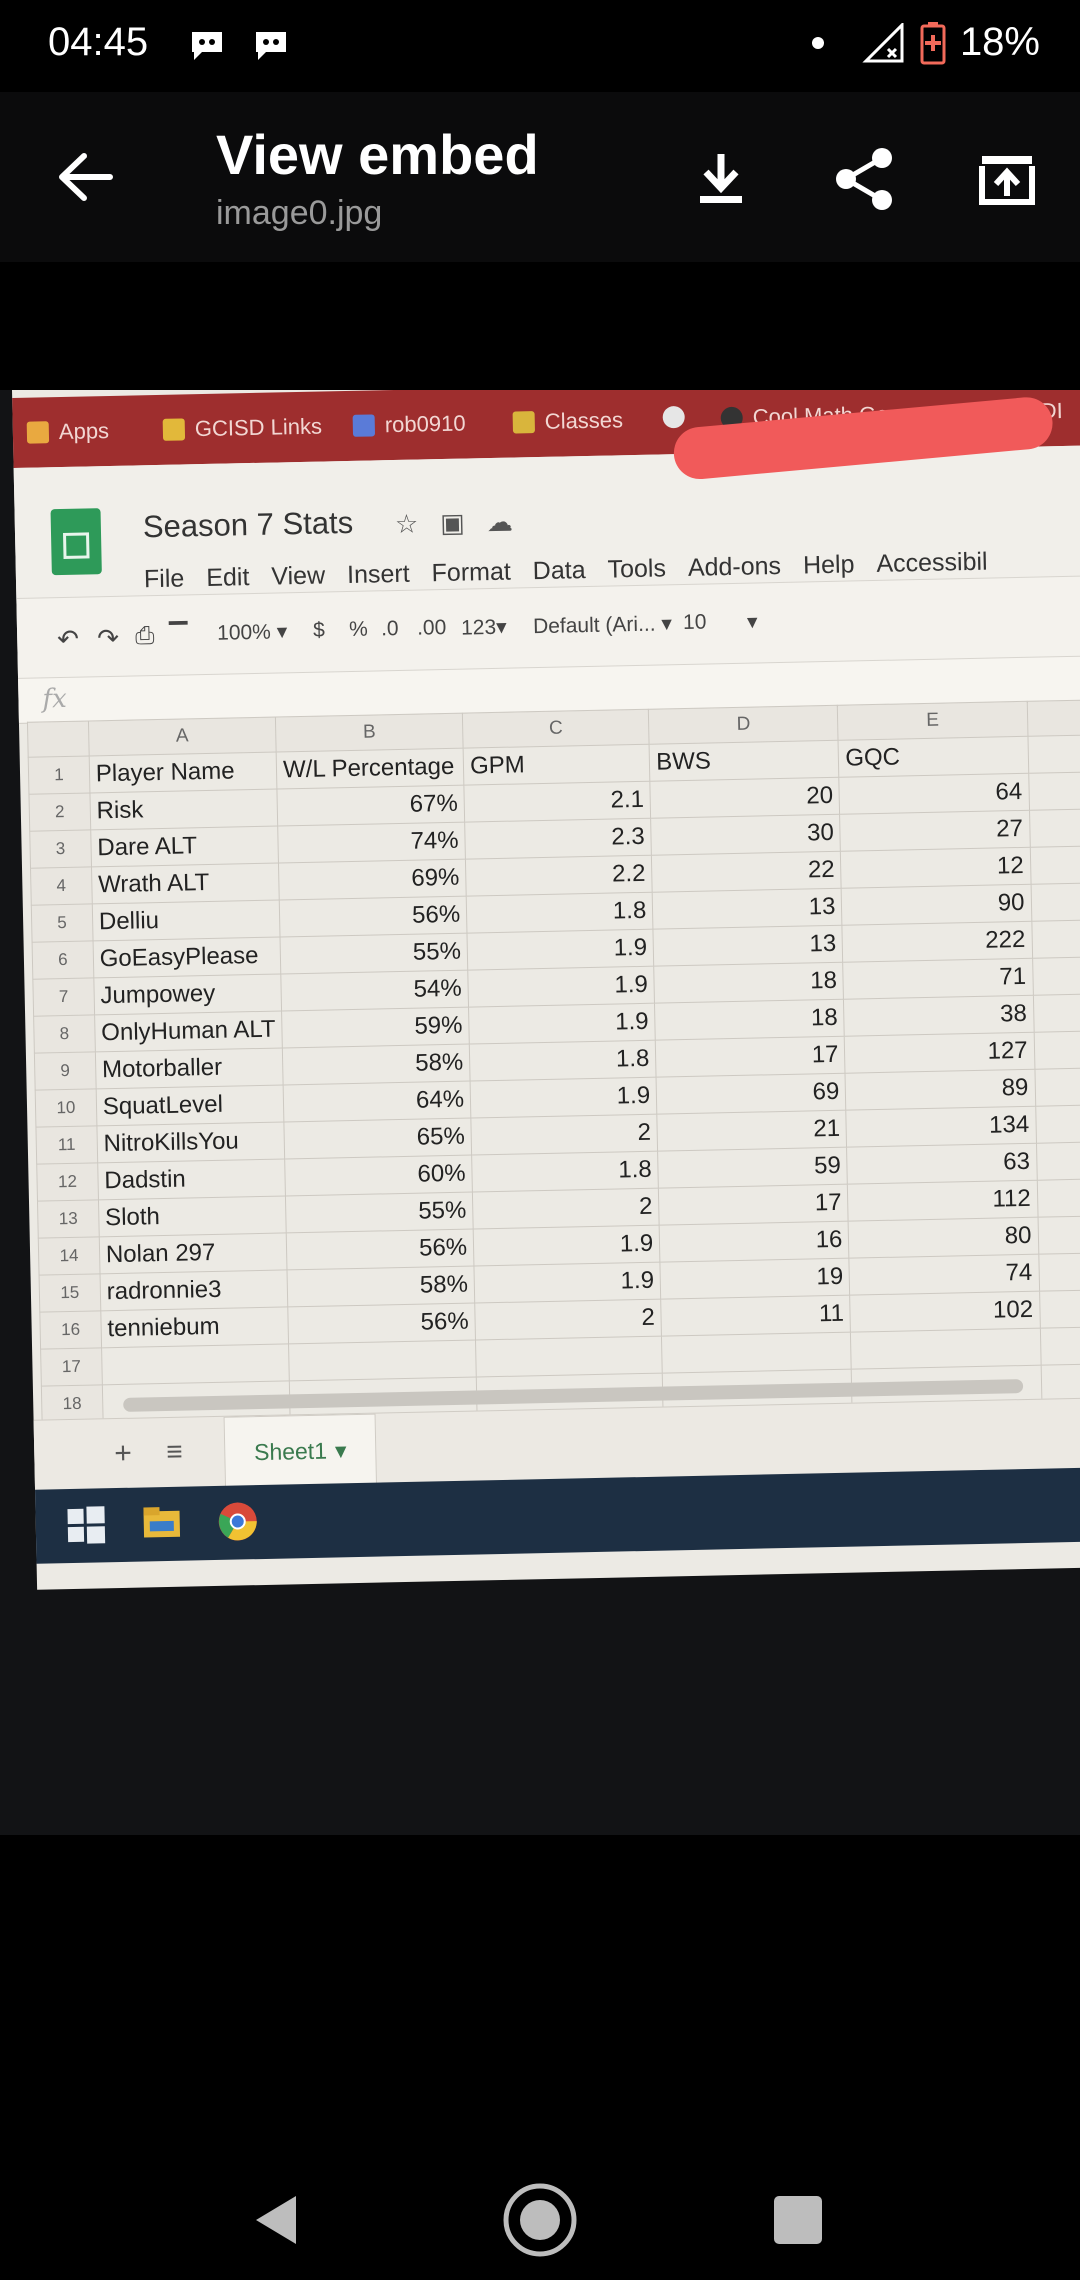  What do you see at coordinates (941, 1127) in the screenshot?
I see `table-cell: 134` at bounding box center [941, 1127].